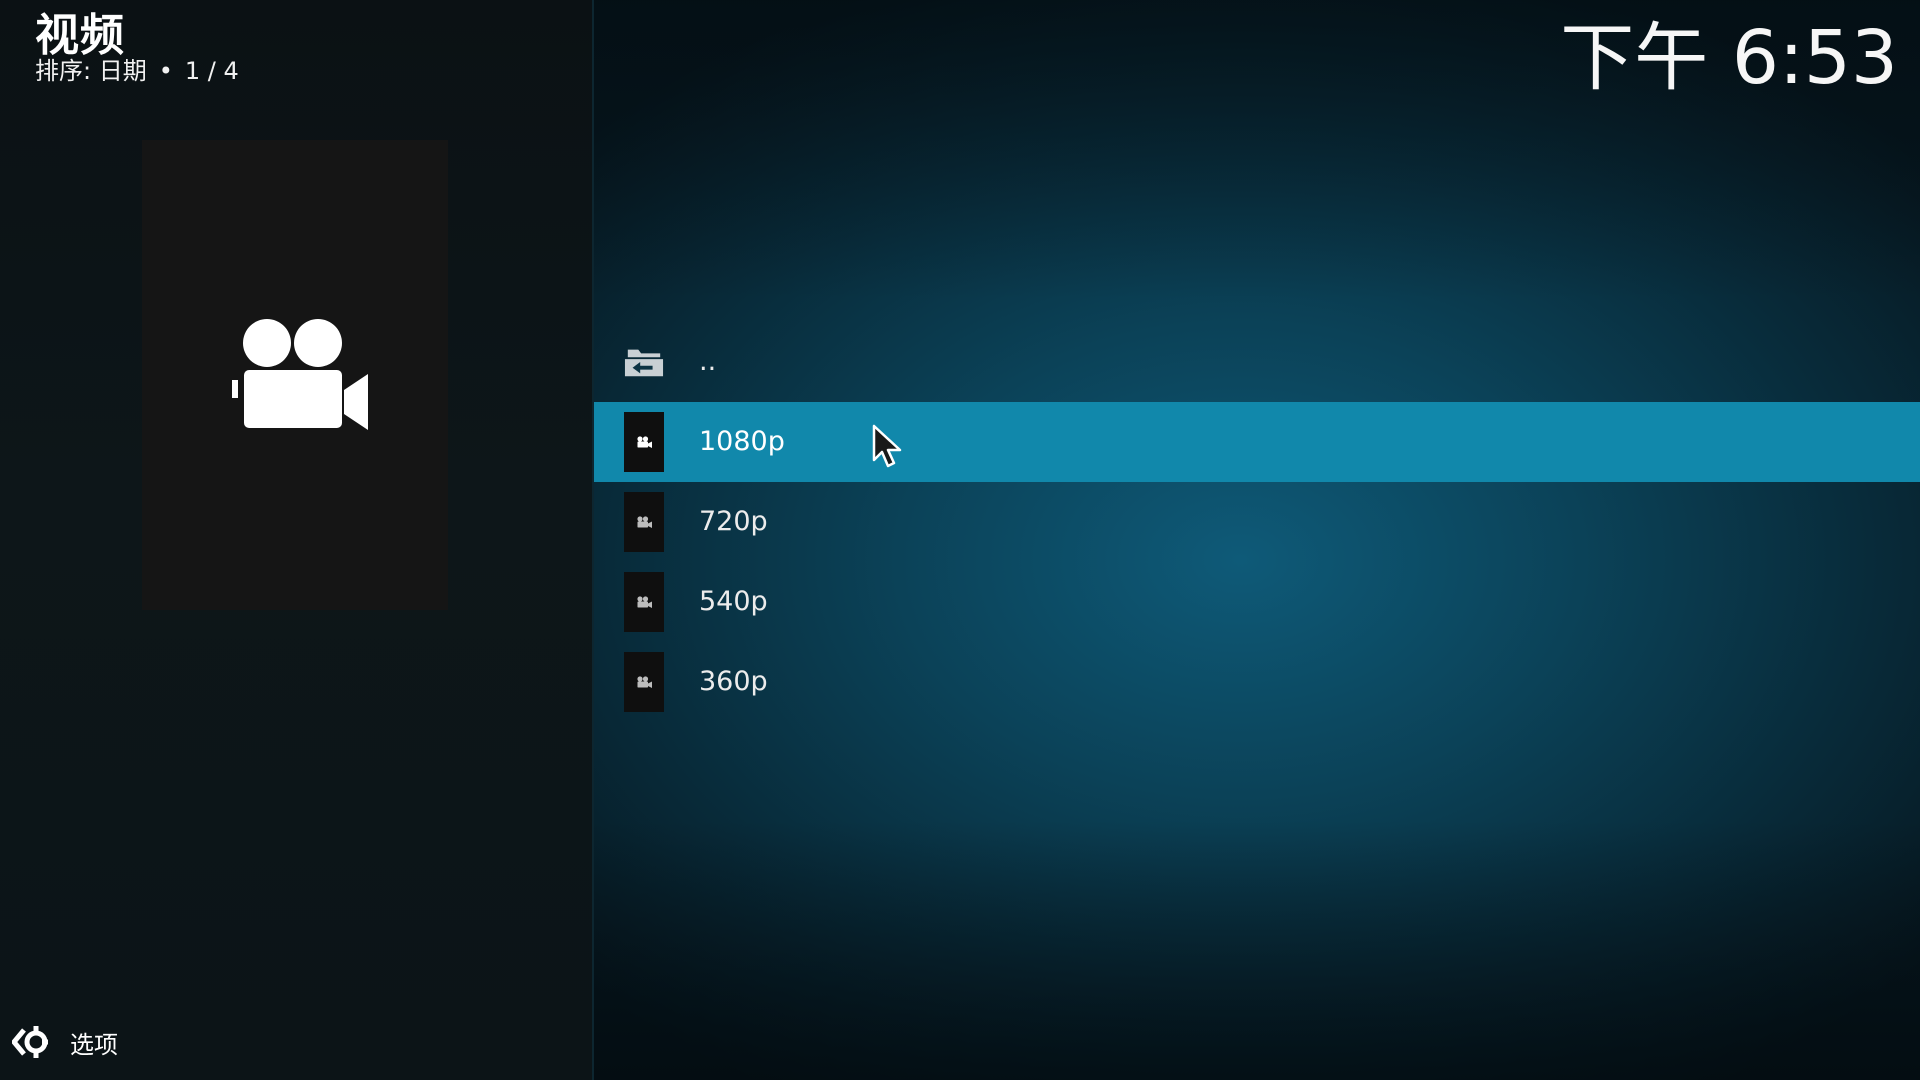  I want to click on list-item-360p: 360p, so click(1257, 682).